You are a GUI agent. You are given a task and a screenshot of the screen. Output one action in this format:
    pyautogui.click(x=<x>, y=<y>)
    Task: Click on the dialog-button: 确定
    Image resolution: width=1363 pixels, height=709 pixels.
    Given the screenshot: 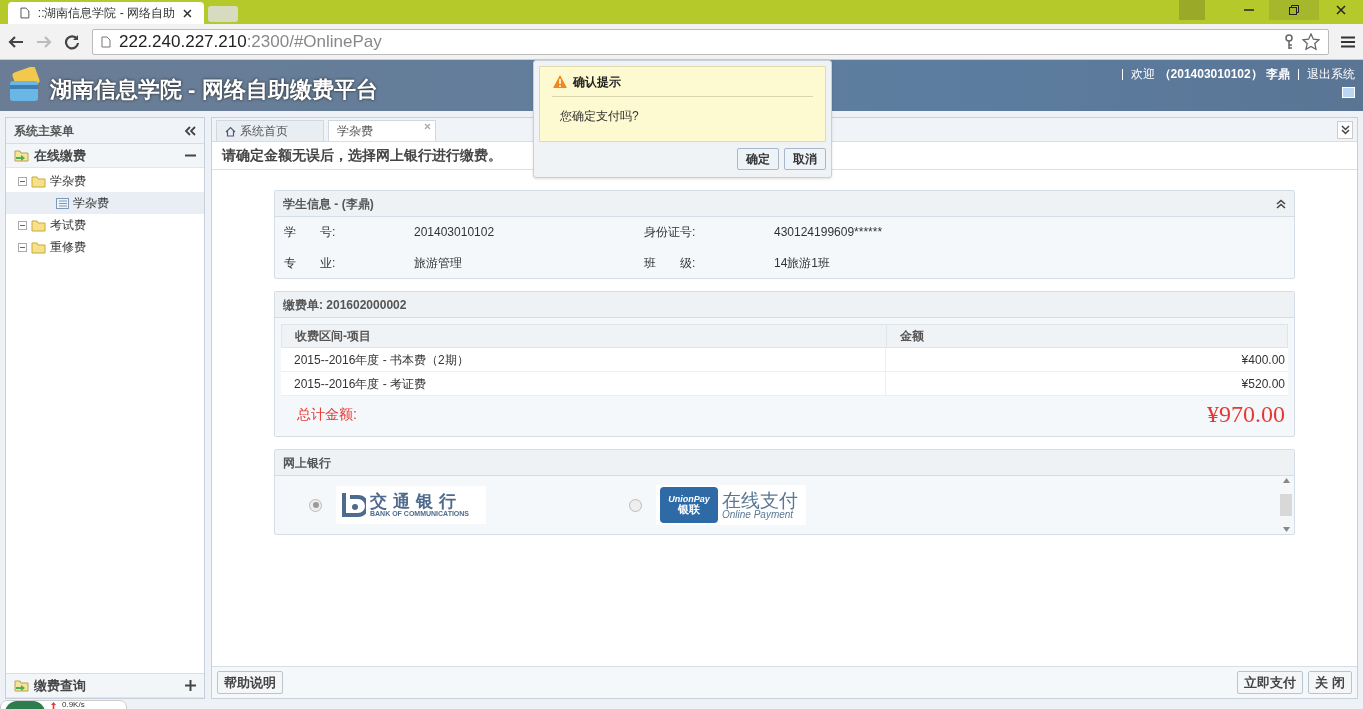 What is the action you would take?
    pyautogui.click(x=758, y=159)
    